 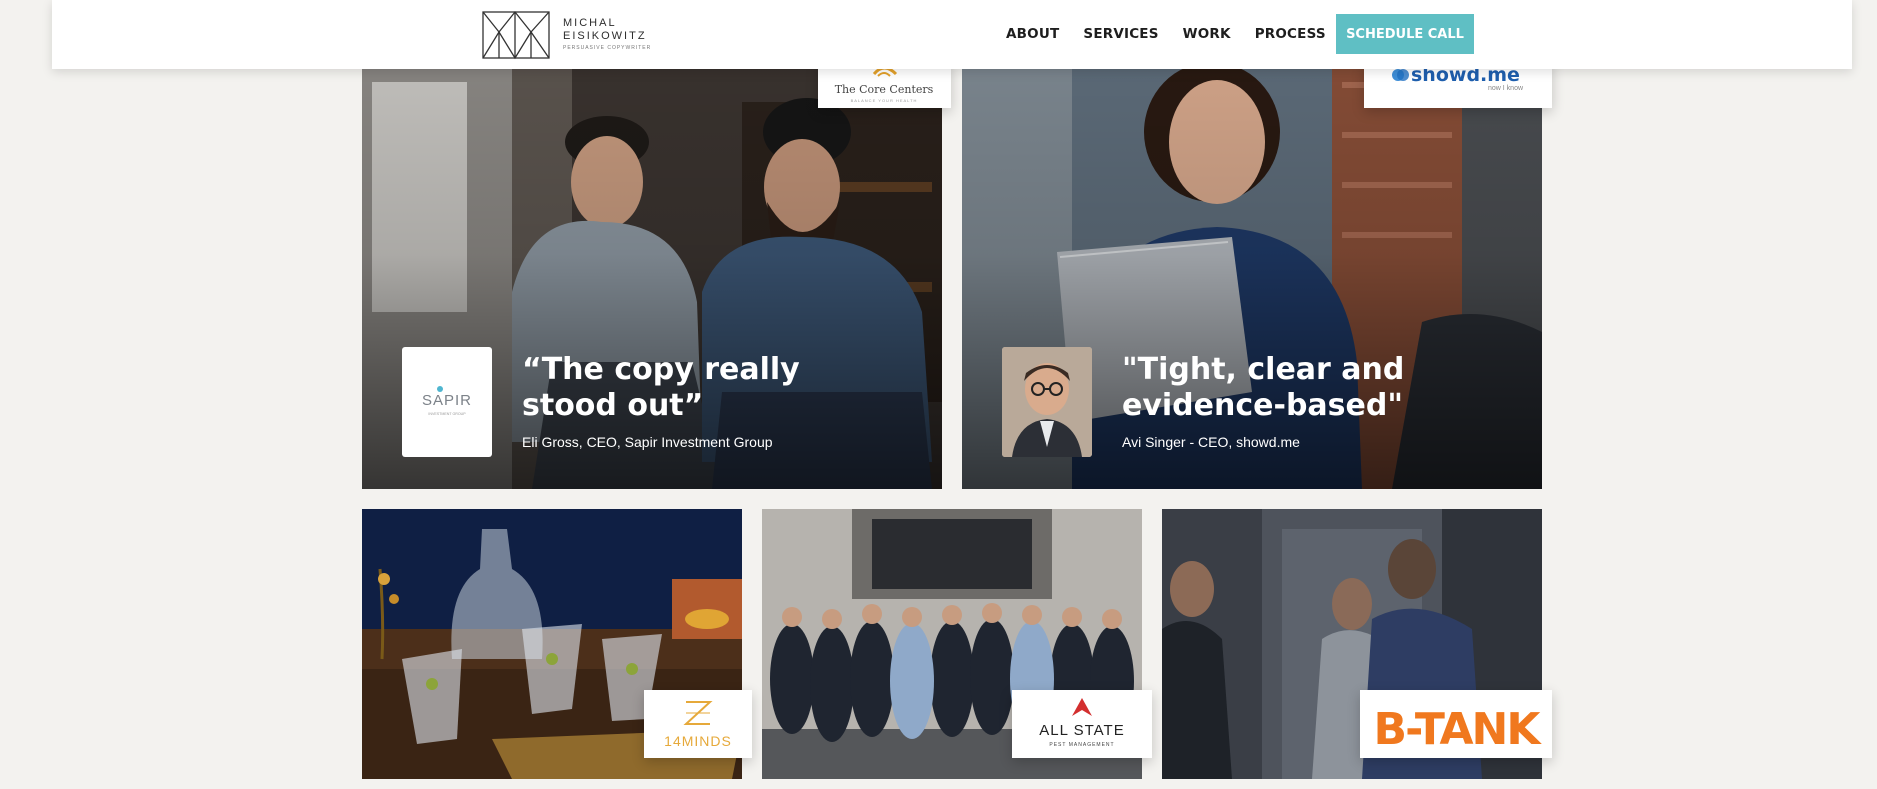 I want to click on allstate-logo-icon: ALL STATE PEST MANAGEMENT, so click(x=1081, y=723).